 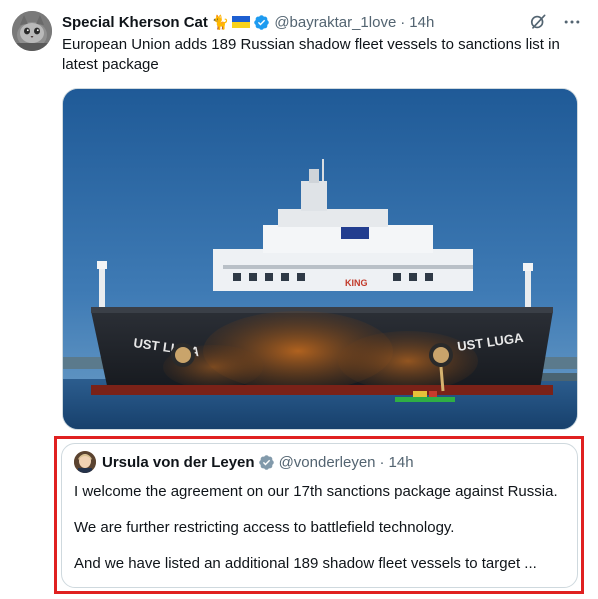 What do you see at coordinates (356, 283) in the screenshot?
I see `svg-text: KING` at bounding box center [356, 283].